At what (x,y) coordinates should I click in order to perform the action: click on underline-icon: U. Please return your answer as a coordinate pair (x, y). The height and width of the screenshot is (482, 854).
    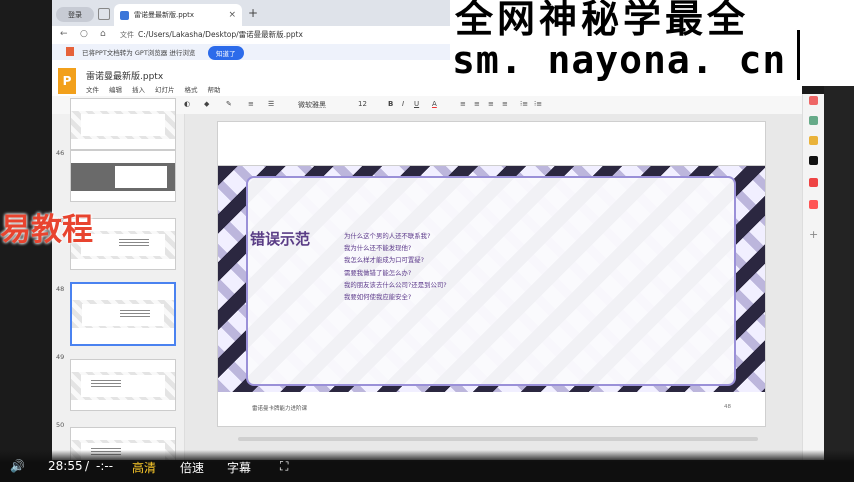
    Looking at the image, I should click on (416, 104).